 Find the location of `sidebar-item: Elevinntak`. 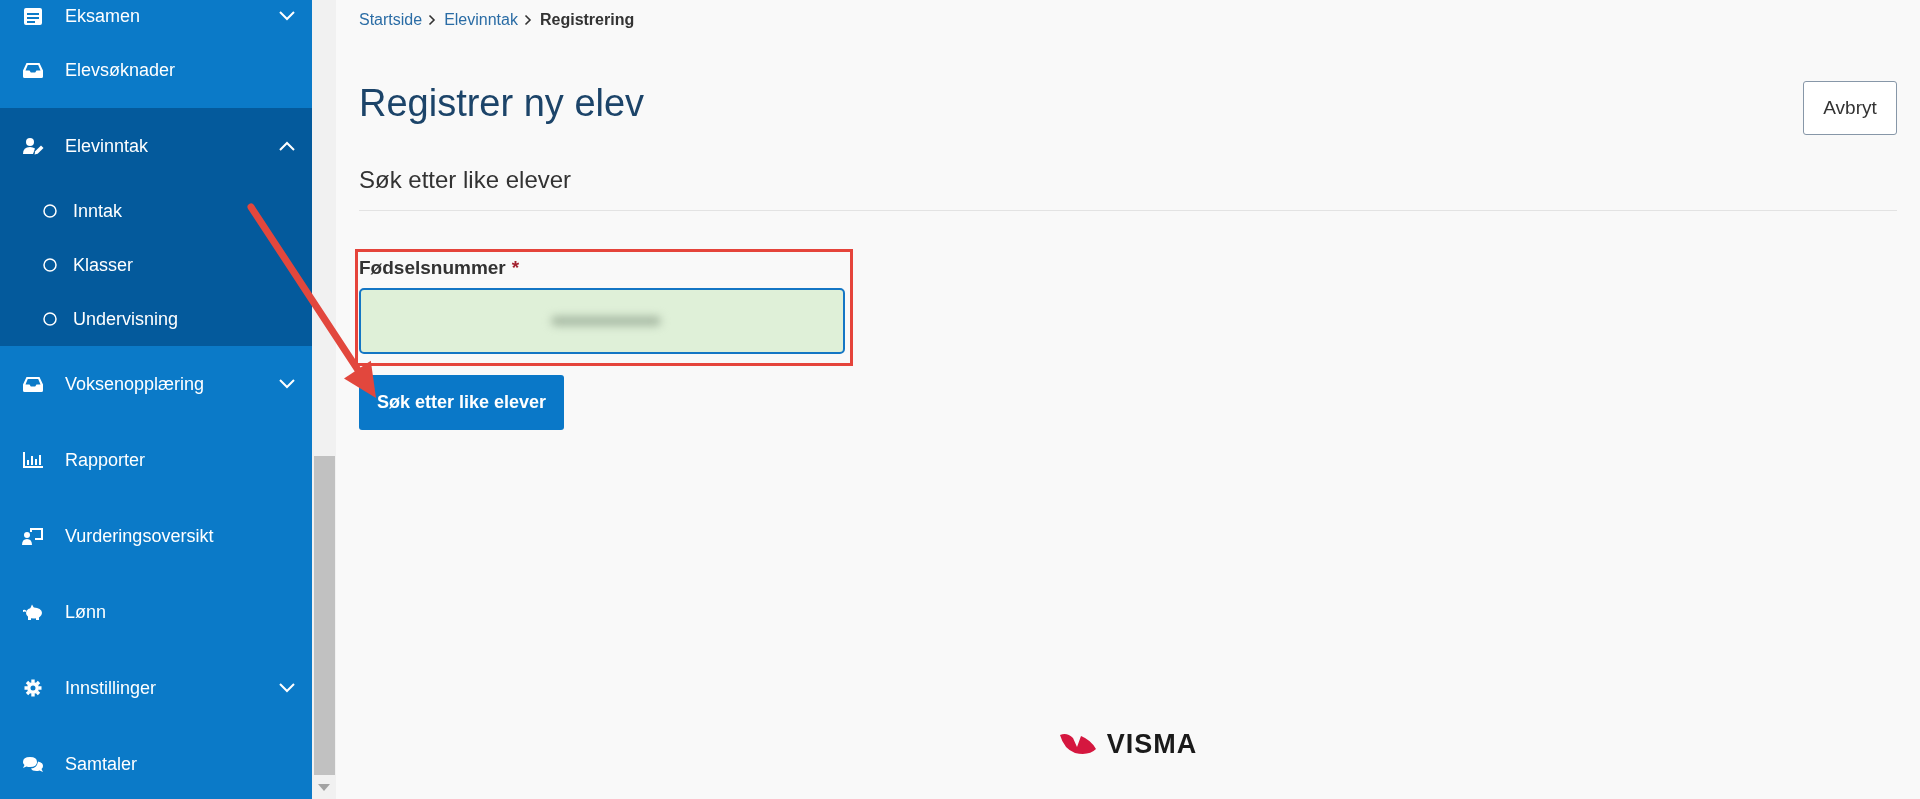

sidebar-item: Elevinntak is located at coordinates (156, 146).